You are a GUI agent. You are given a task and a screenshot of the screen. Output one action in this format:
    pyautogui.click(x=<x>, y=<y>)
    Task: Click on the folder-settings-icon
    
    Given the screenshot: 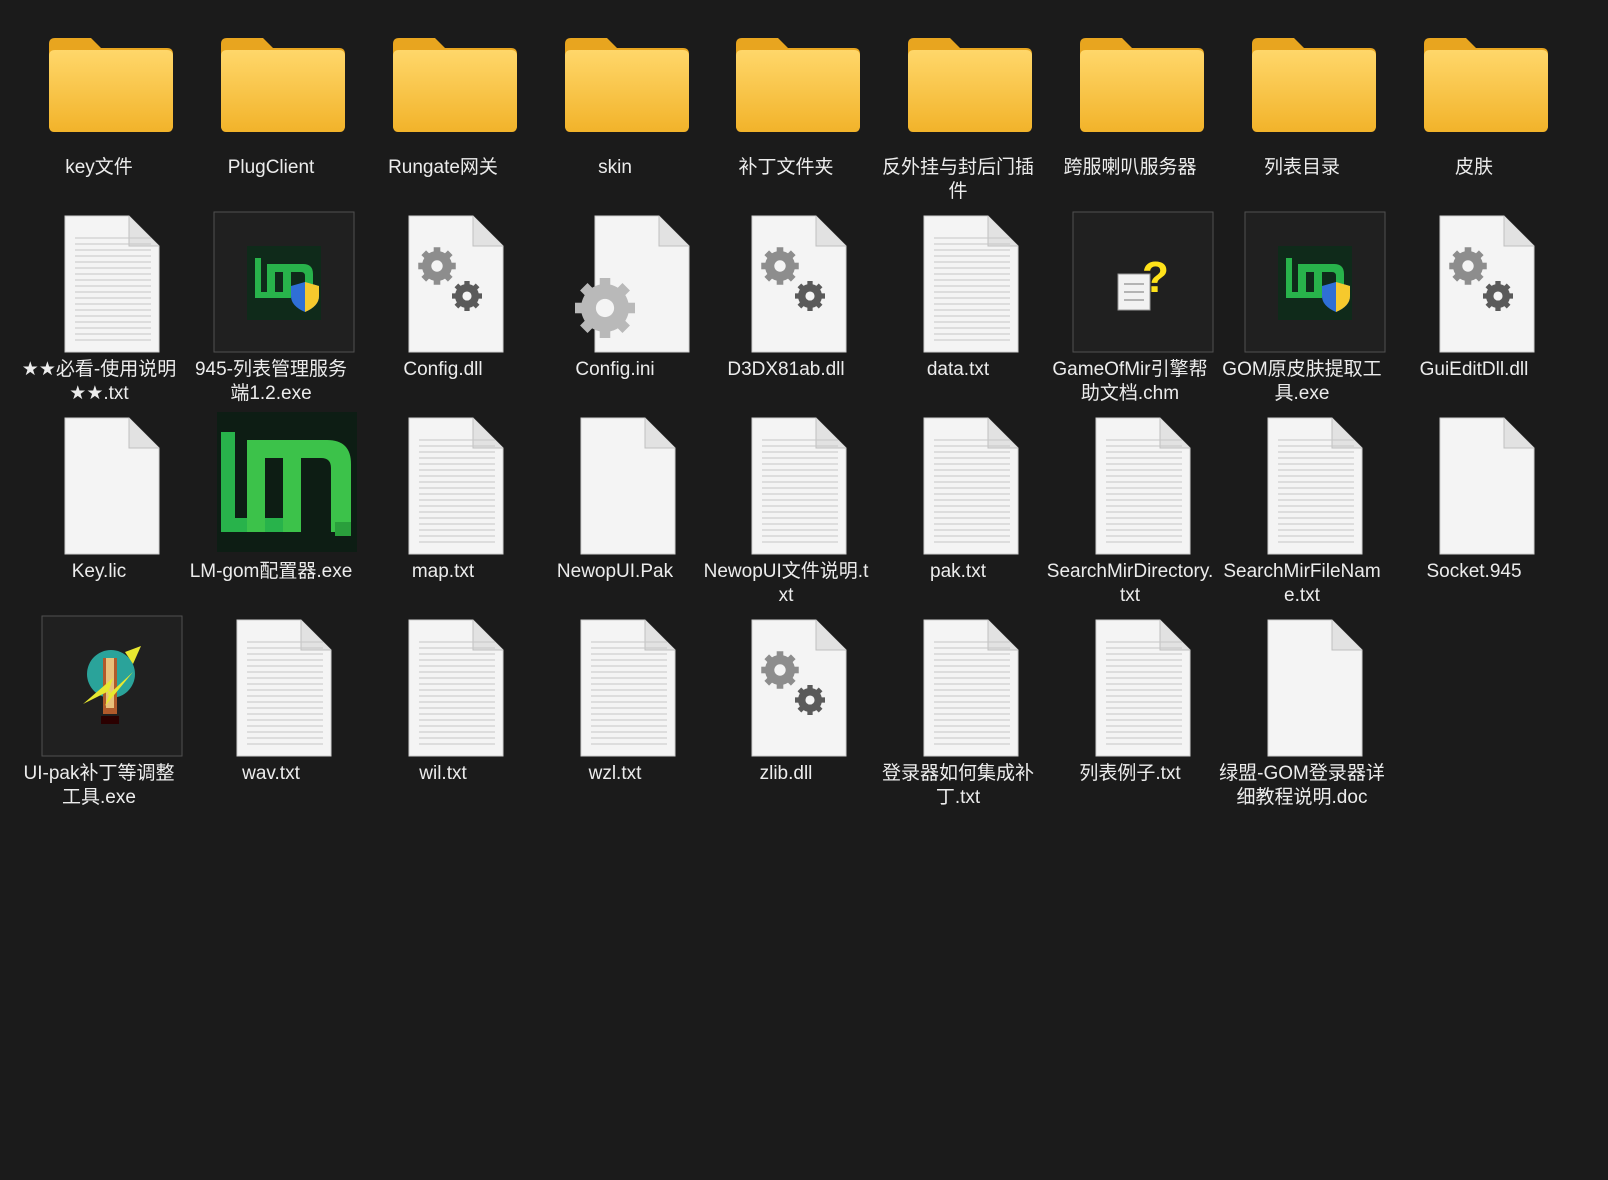 What is the action you would take?
    pyautogui.click(x=958, y=81)
    